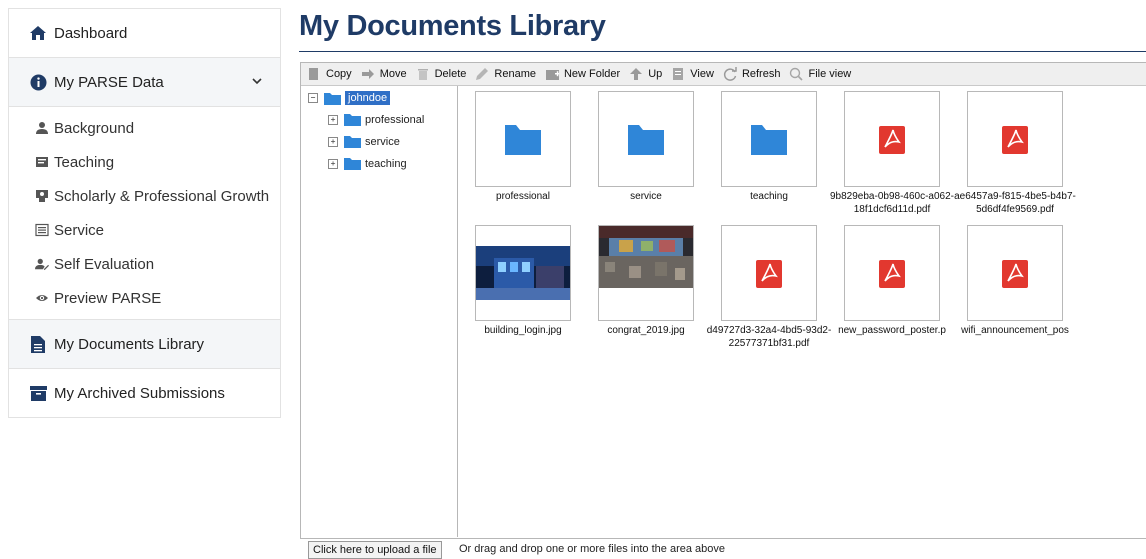 The width and height of the screenshot is (1146, 559). Describe the element at coordinates (515, 74) in the screenshot. I see `rename-label: Rename` at that location.